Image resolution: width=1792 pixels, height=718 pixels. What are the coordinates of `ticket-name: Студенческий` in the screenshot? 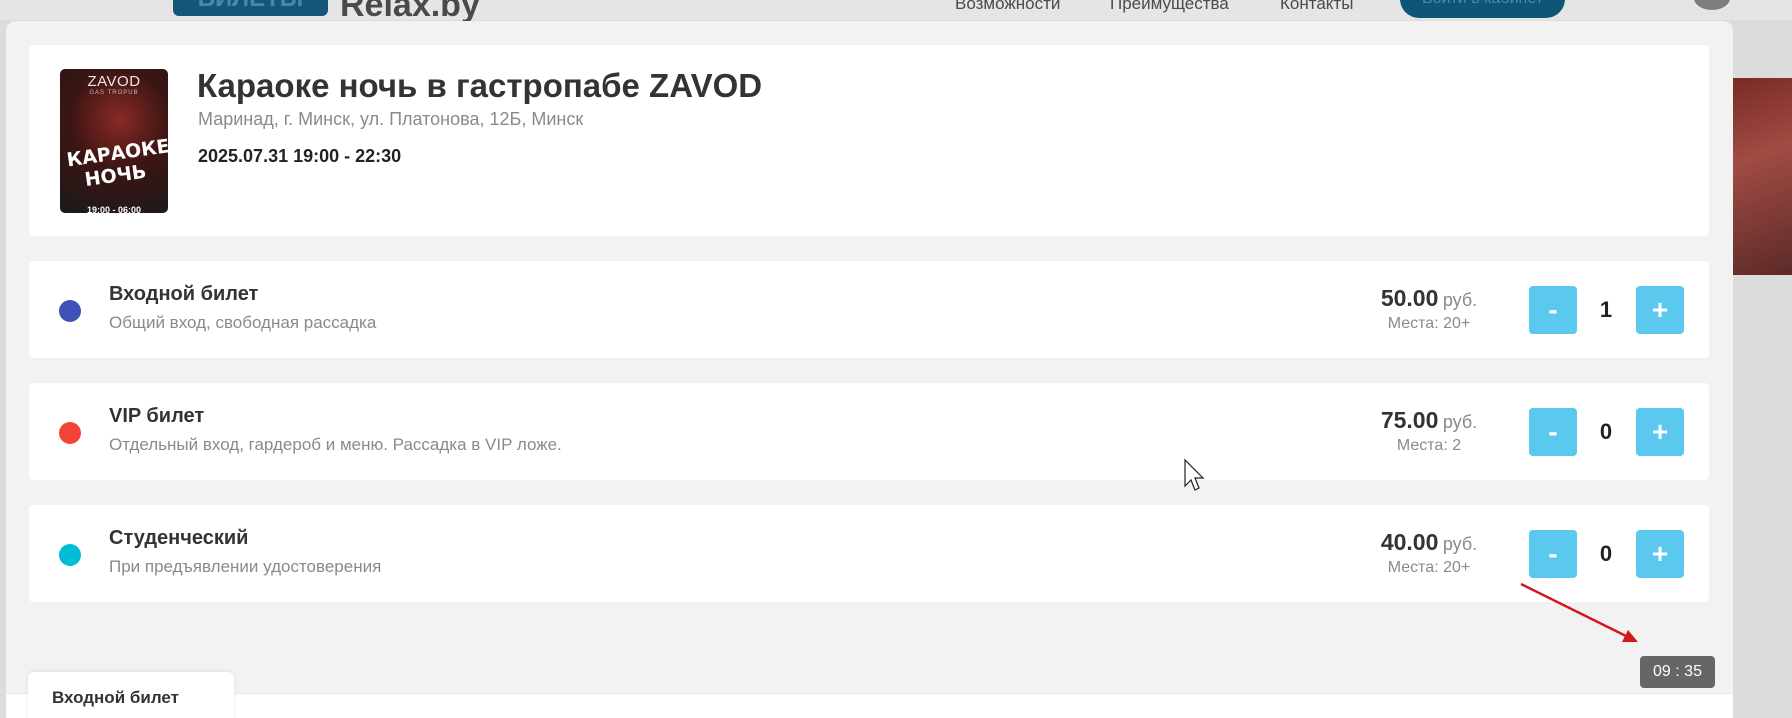 It's located at (179, 538).